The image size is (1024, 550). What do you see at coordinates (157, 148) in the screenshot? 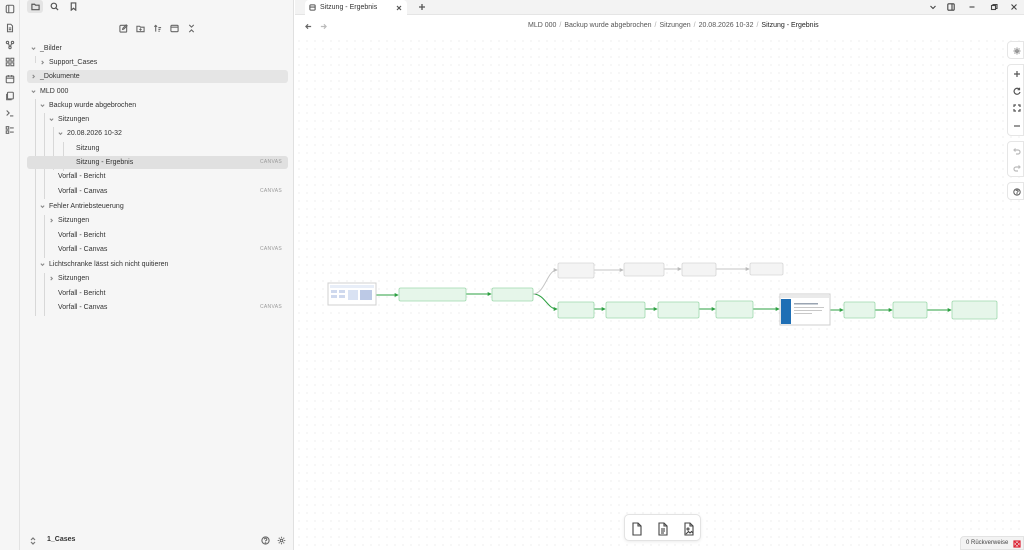
I see `file-sitzung: Sitzung` at bounding box center [157, 148].